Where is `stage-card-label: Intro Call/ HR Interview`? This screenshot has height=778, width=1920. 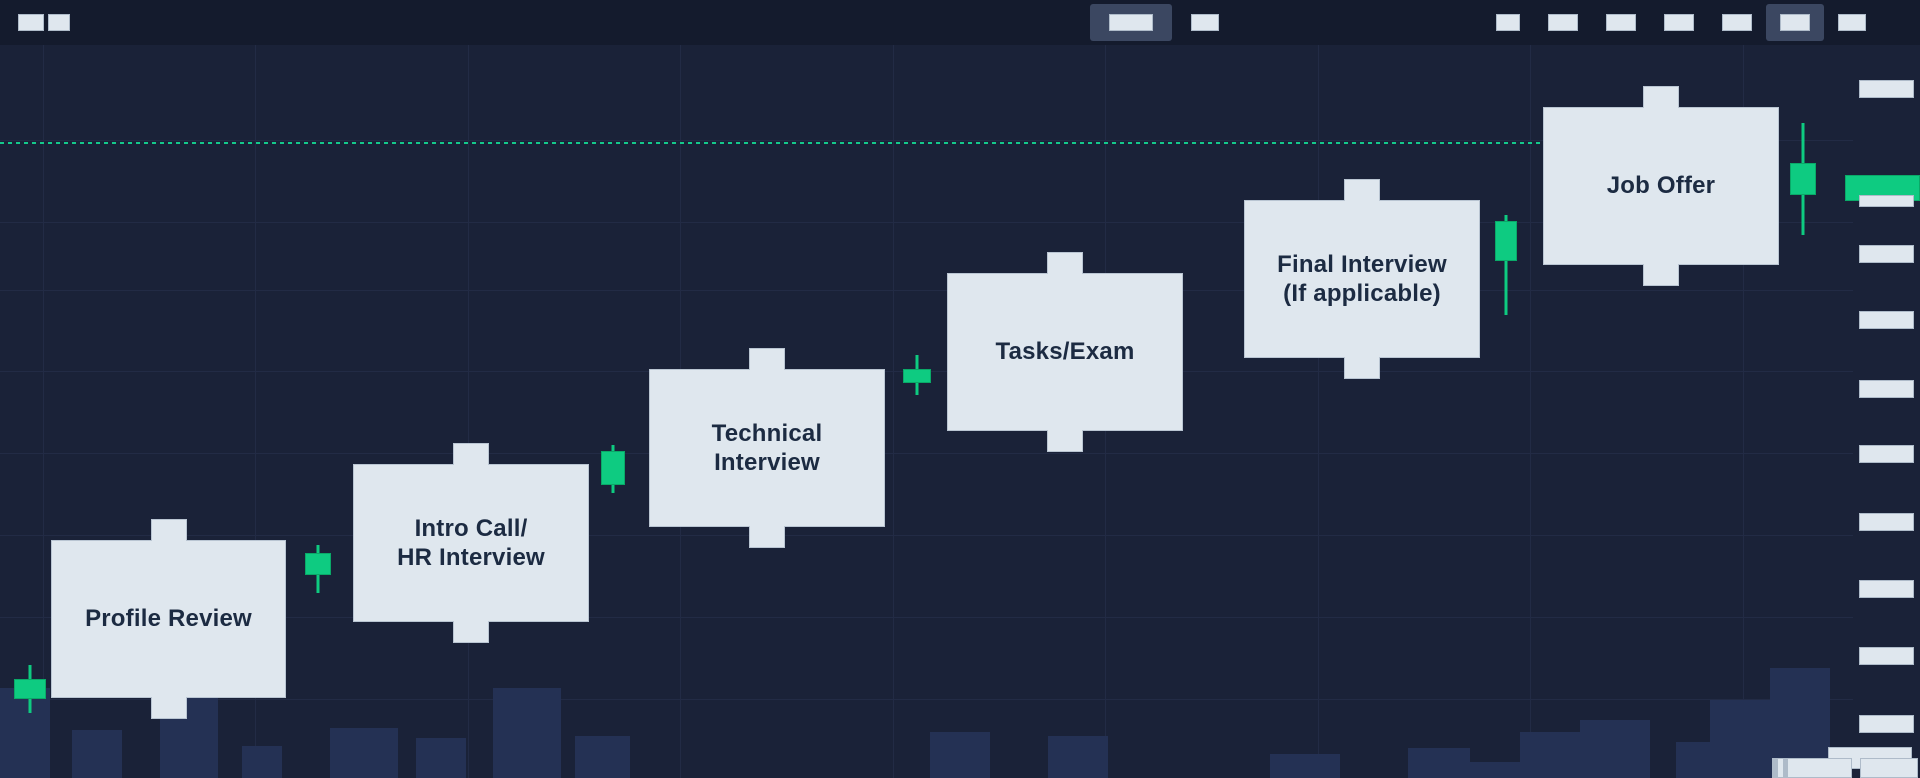
stage-card-label: Intro Call/ HR Interview is located at coordinates (471, 542).